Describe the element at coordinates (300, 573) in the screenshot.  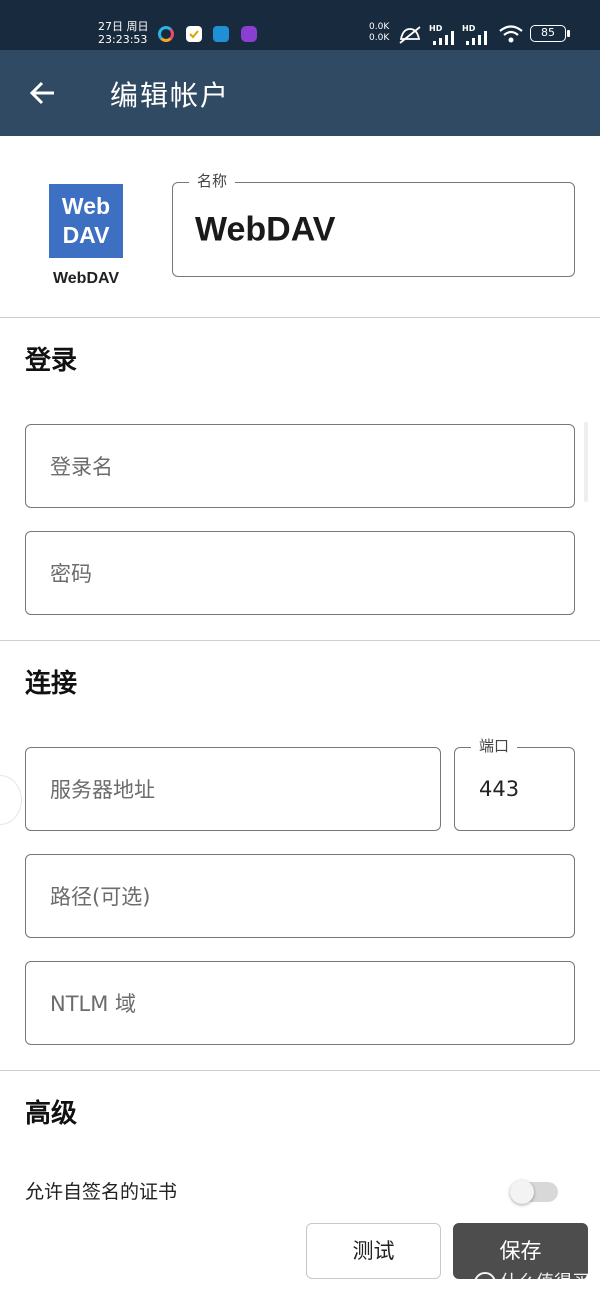
I see `password-field: 密码` at that location.